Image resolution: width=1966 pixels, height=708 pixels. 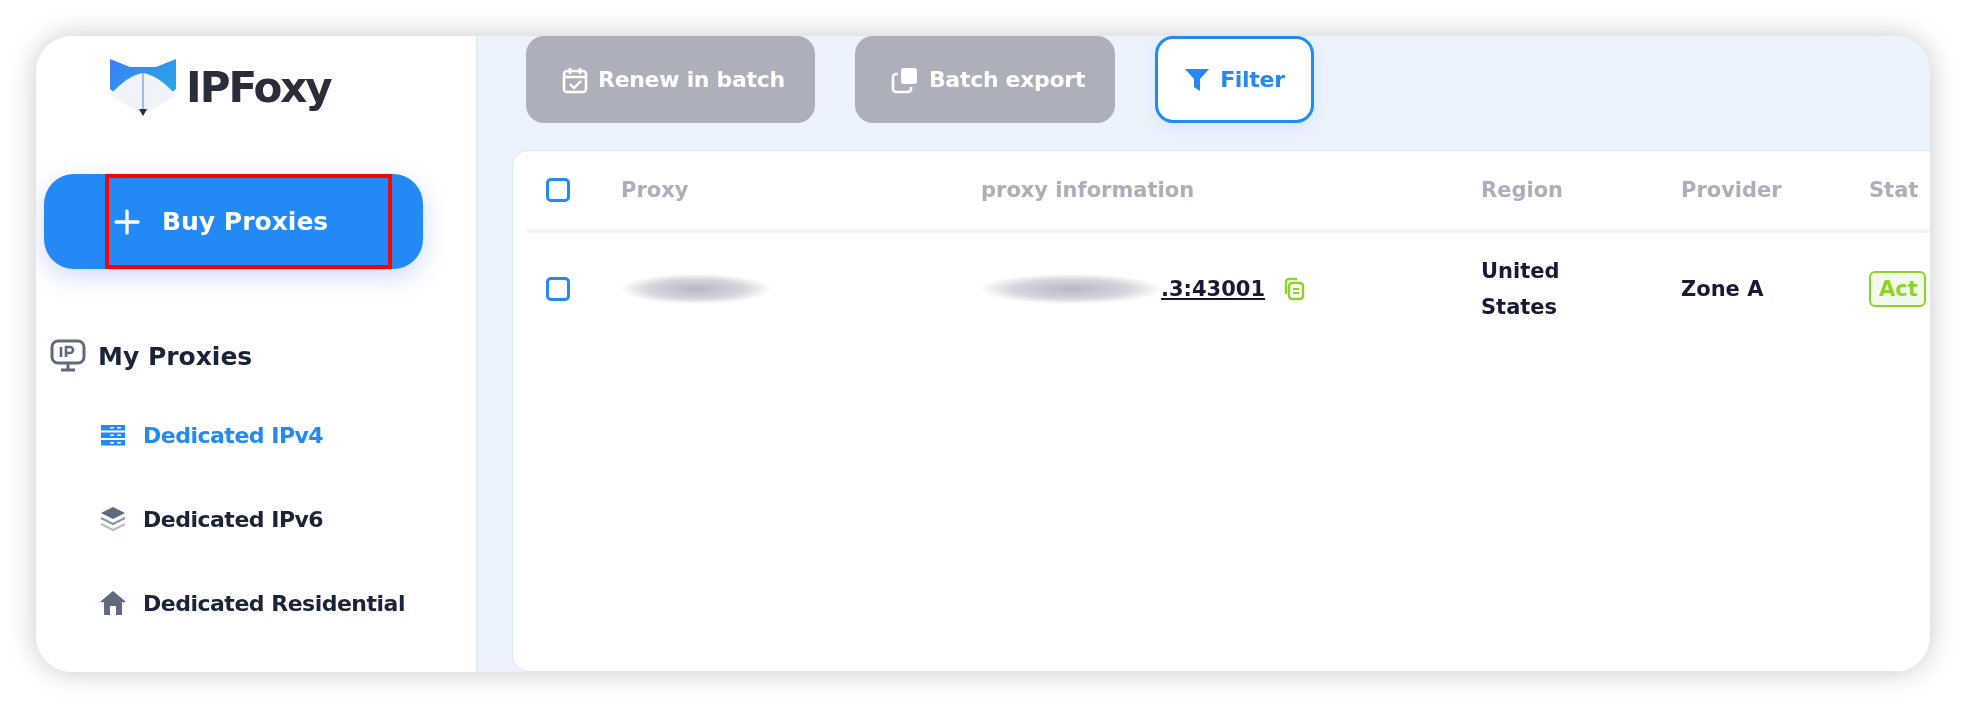 I want to click on column-header: Provider, so click(x=1731, y=190).